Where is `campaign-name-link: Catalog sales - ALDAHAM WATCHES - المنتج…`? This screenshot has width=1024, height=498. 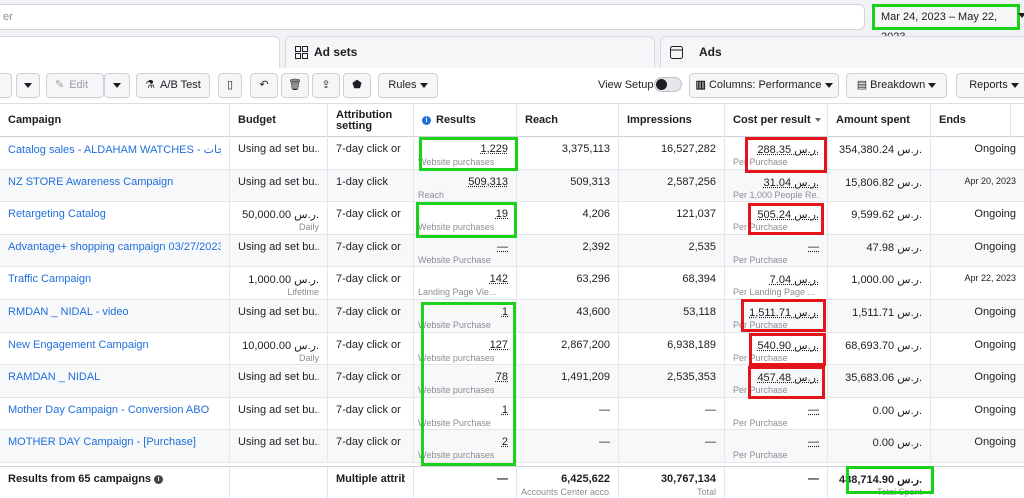
campaign-name-link: Catalog sales - ALDAHAM WATCHES - المنتج… is located at coordinates (114, 149).